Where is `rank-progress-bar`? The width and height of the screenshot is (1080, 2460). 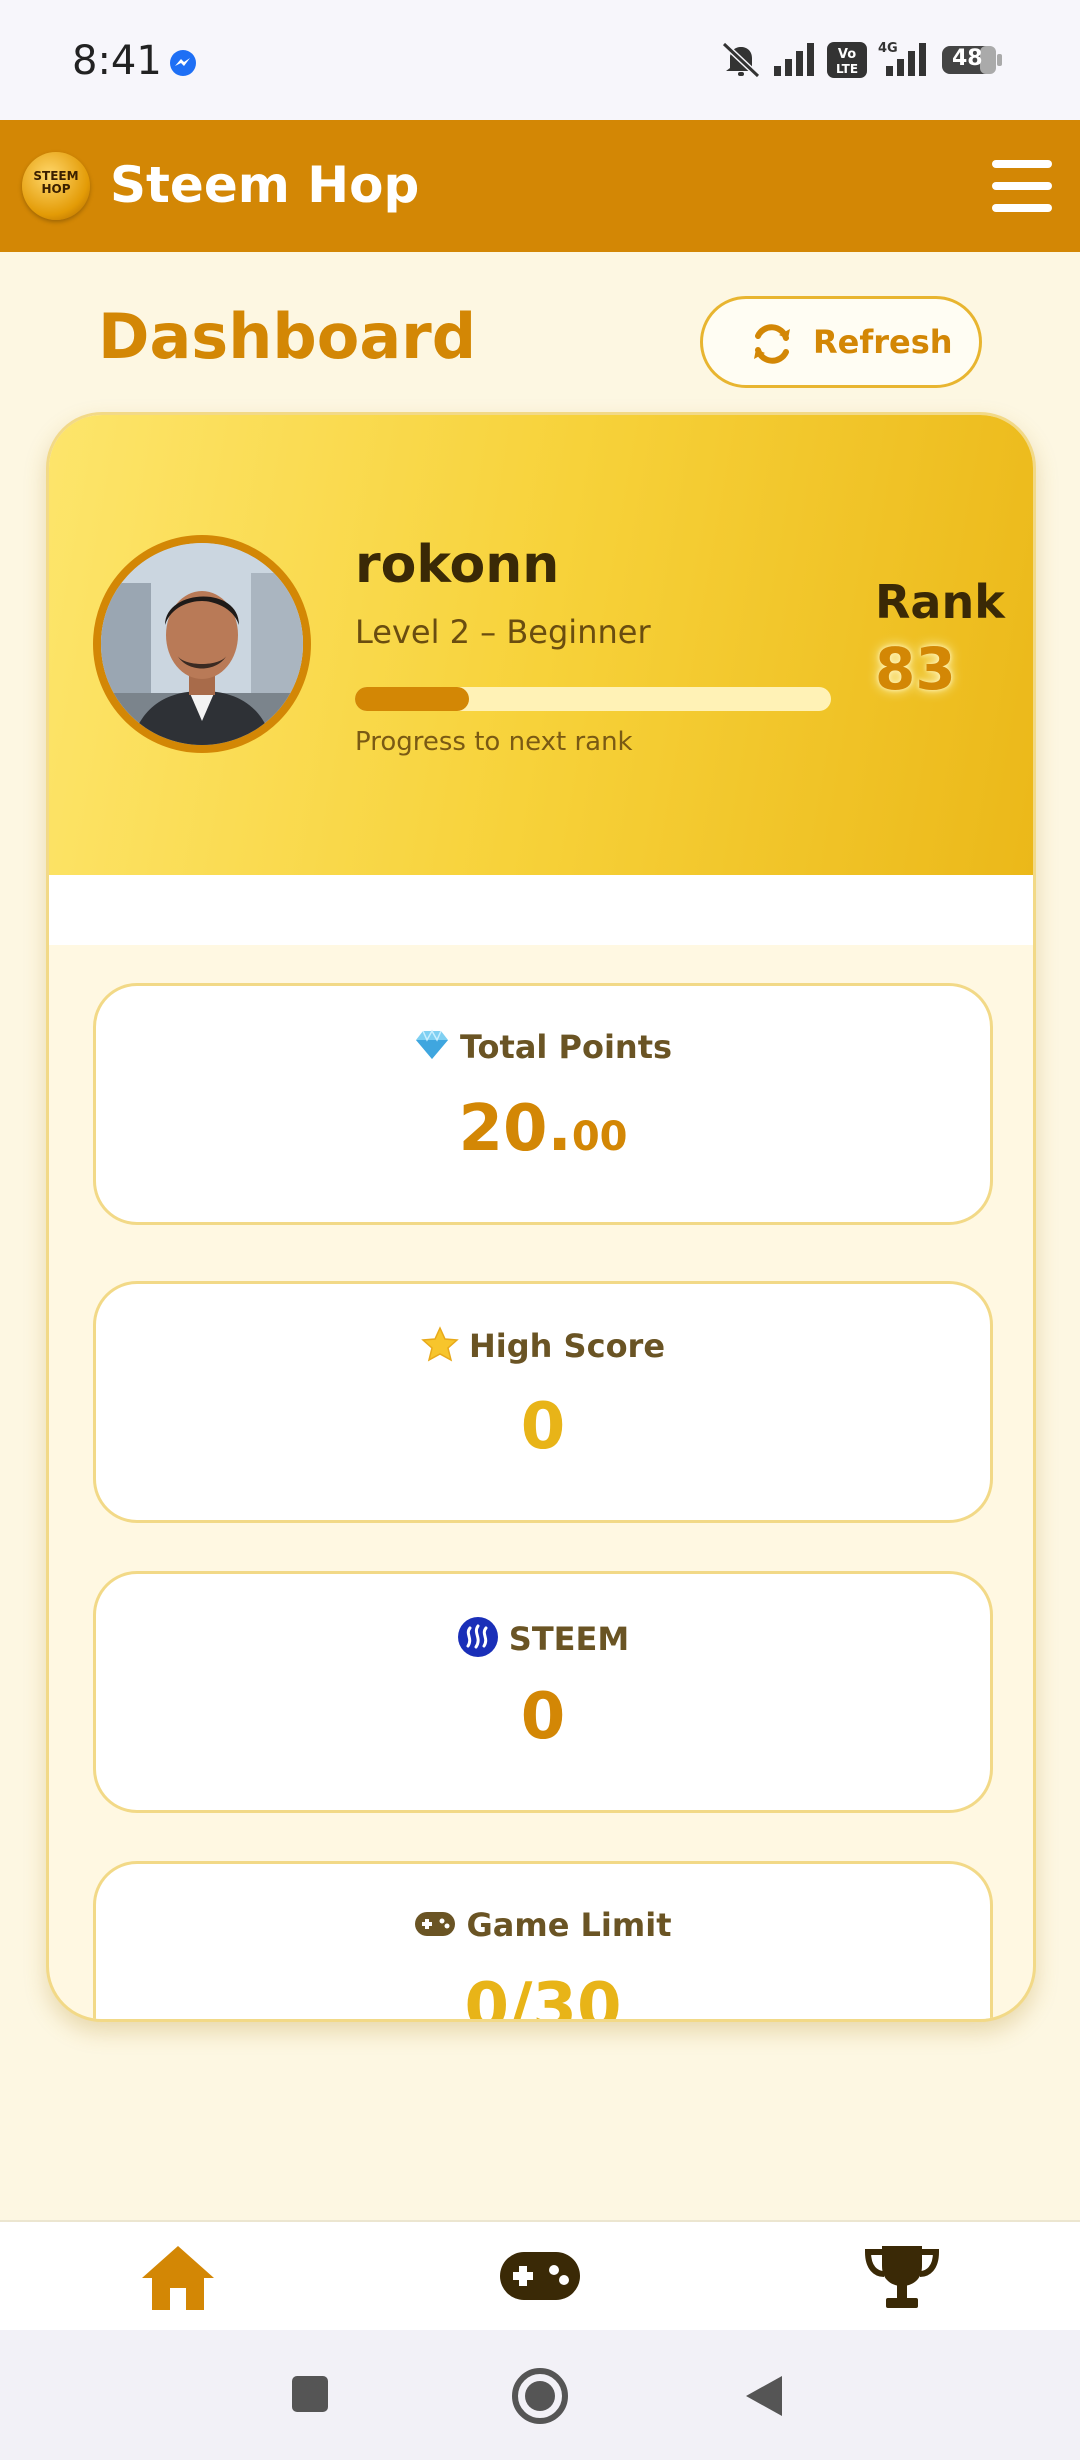
rank-progress-bar is located at coordinates (593, 699).